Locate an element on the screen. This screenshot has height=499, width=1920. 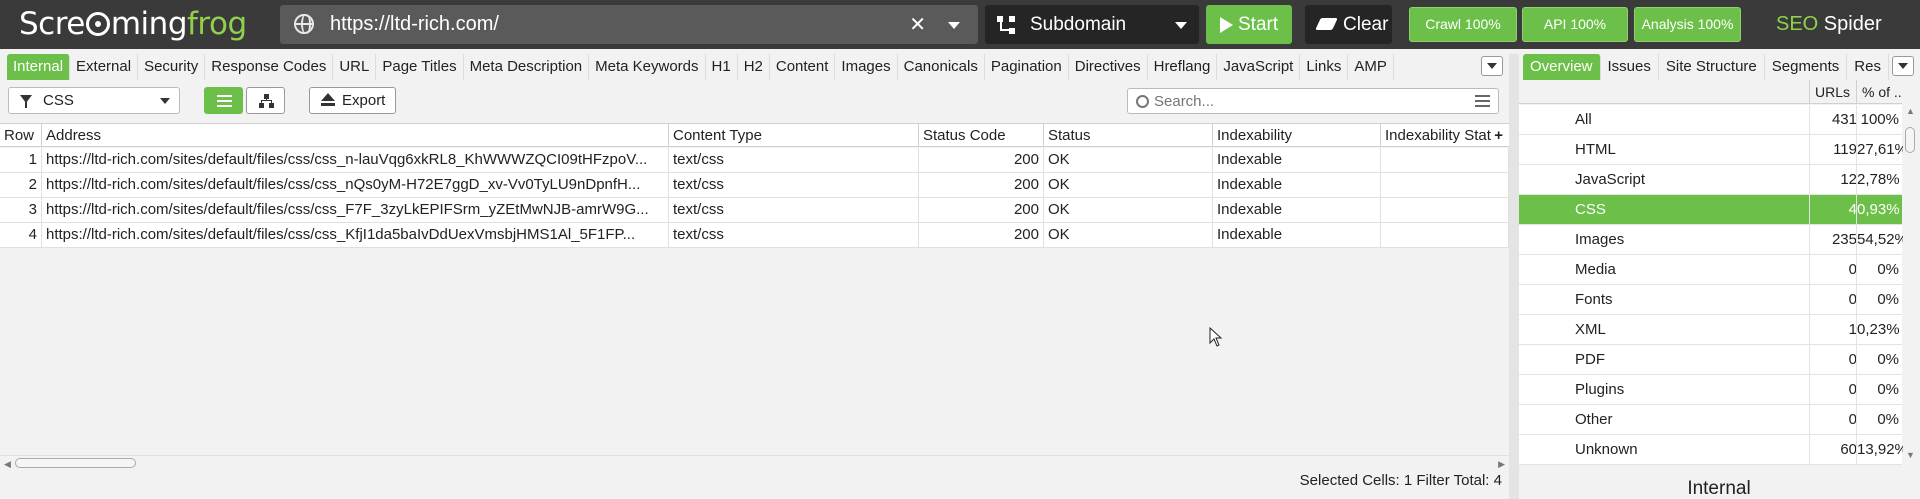
tab-amp: AMP is located at coordinates (1371, 67).